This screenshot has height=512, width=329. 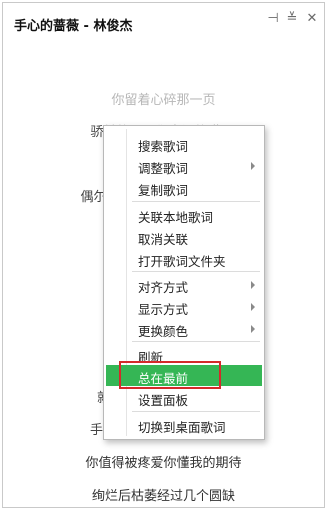 What do you see at coordinates (163, 496) in the screenshot?
I see `lyric-line: 绚烂后枯萎经过几个圆缺` at bounding box center [163, 496].